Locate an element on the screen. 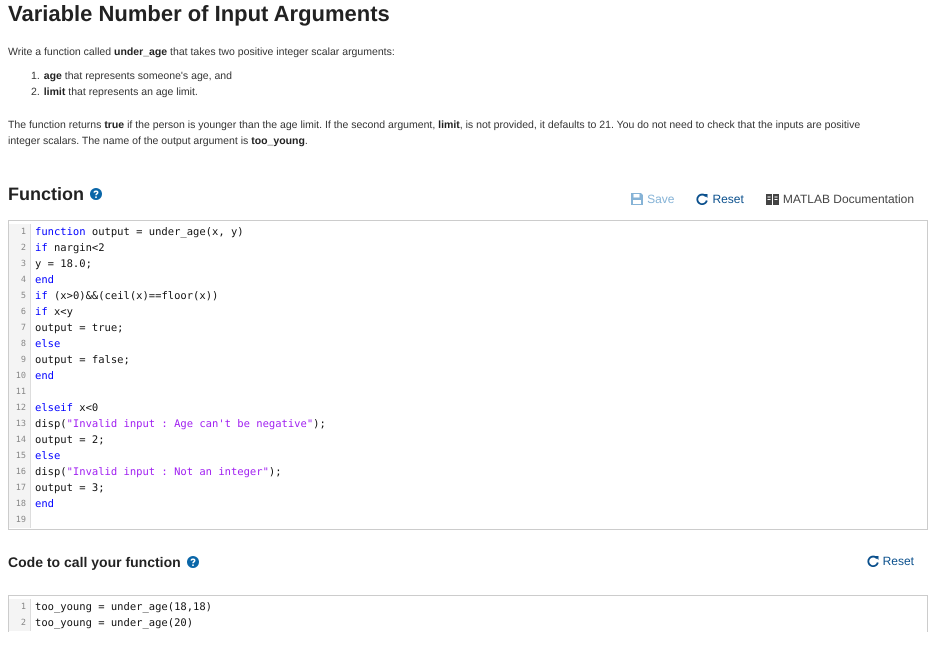  line-number: 8 is located at coordinates (20, 344).